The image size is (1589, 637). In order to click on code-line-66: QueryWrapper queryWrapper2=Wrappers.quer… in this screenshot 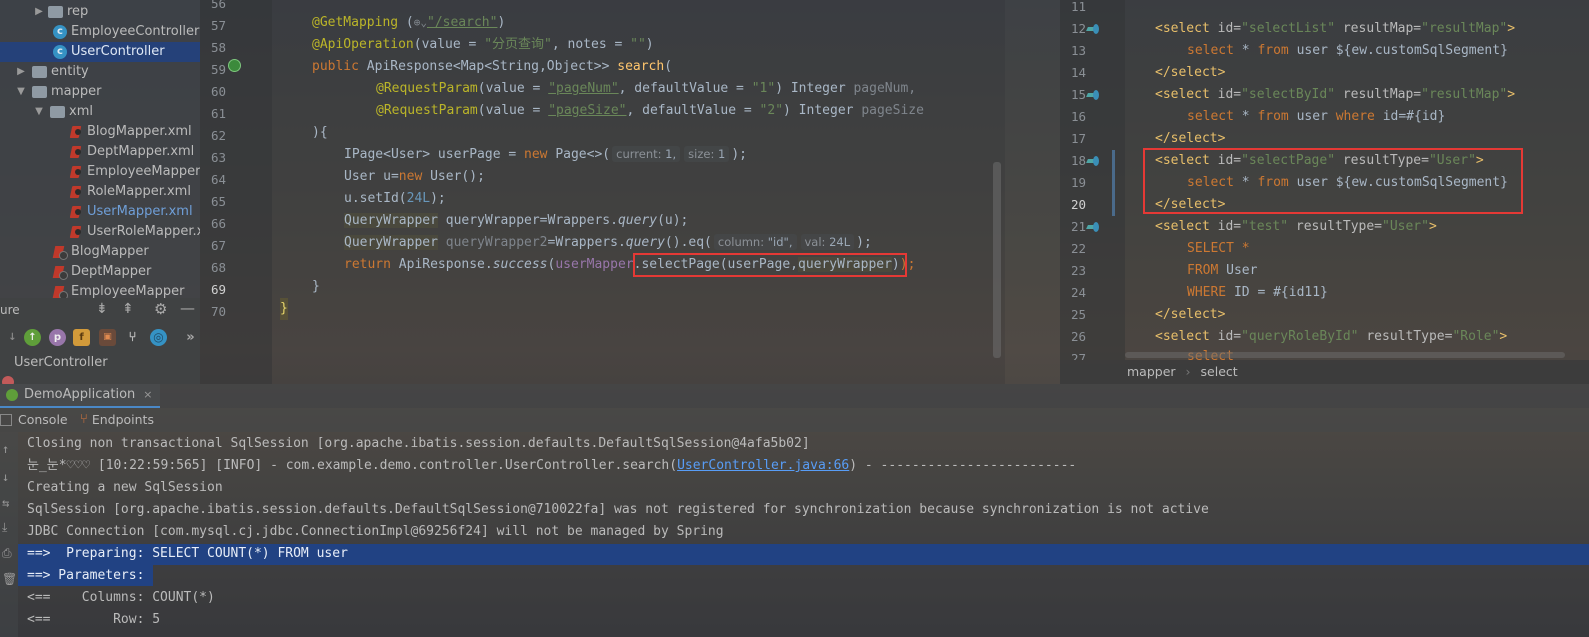, I will do `click(608, 242)`.